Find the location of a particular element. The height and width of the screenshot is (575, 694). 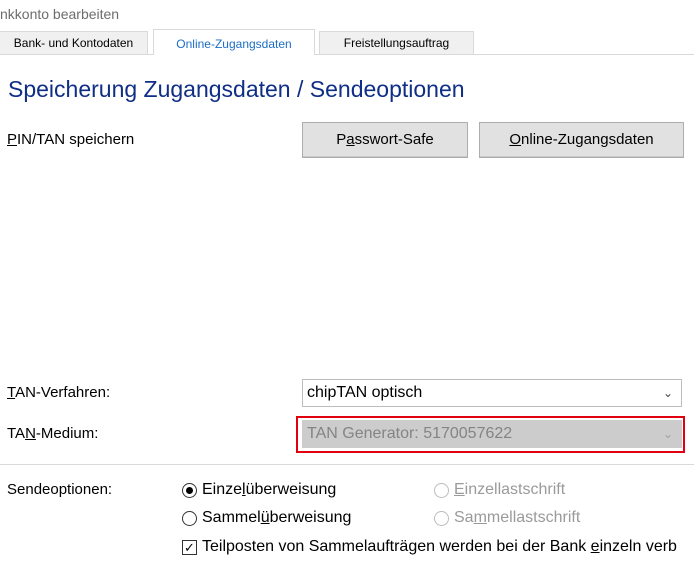

tab-bank-und-kontodaten: Bank- und Kontodaten is located at coordinates (74, 42).